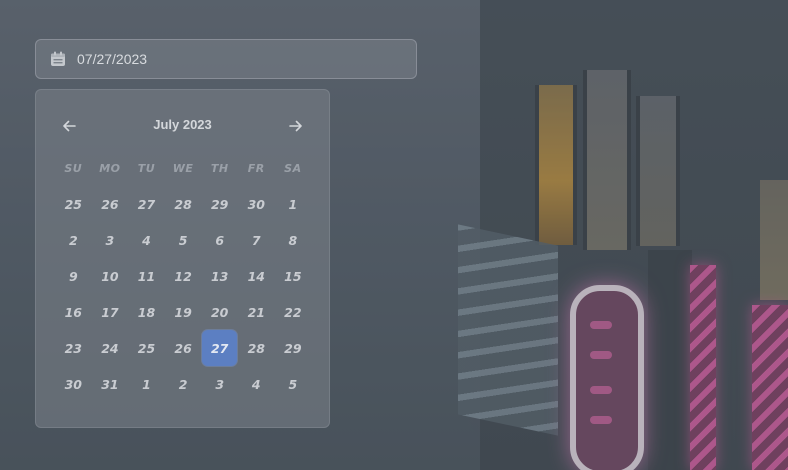  Describe the element at coordinates (219, 168) in the screenshot. I see `weekday-header: TH` at that location.